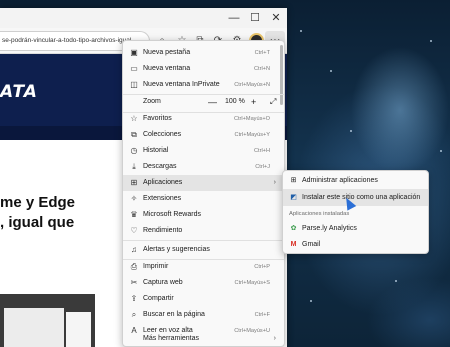  What do you see at coordinates (203, 53) in the screenshot?
I see `menu-item-new-tab: ▣ Nueva pestaña Ctrl+T` at bounding box center [203, 53].